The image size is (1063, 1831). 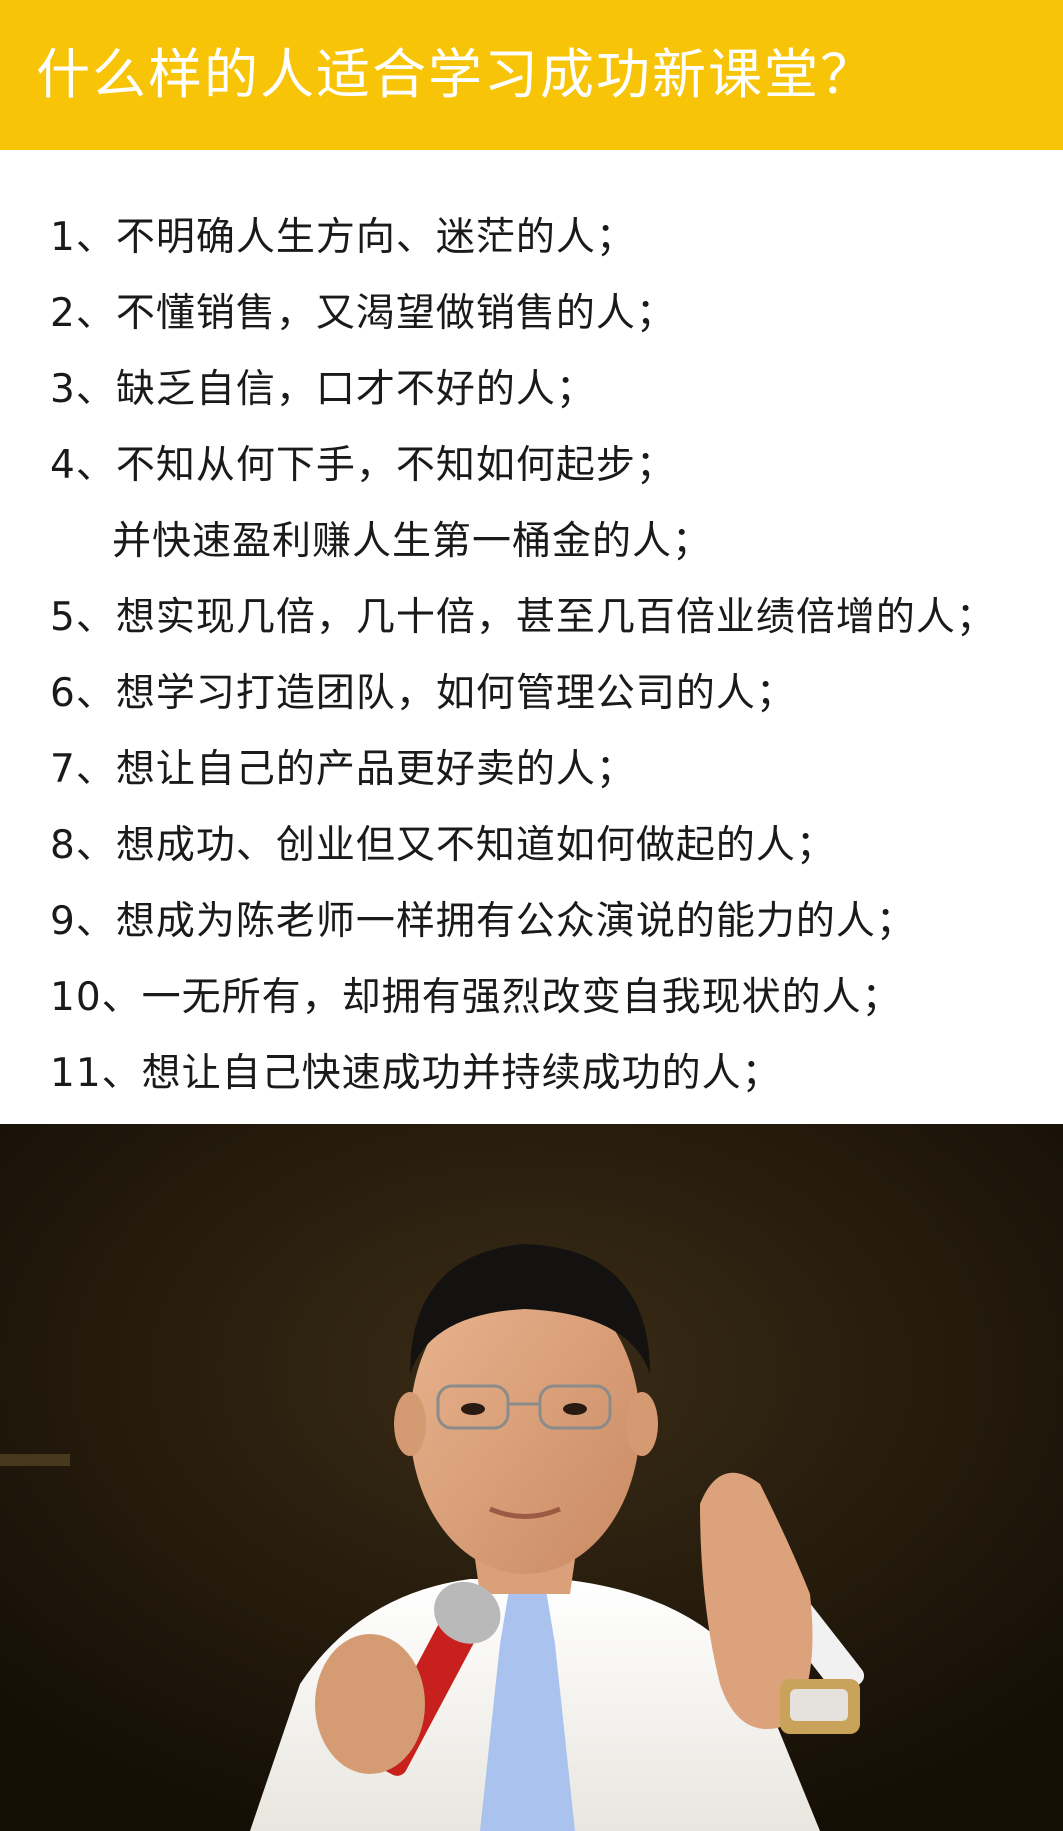 What do you see at coordinates (443, 845) in the screenshot?
I see `list-item: 8、想成功、创业但又不知道如何做起的人；` at bounding box center [443, 845].